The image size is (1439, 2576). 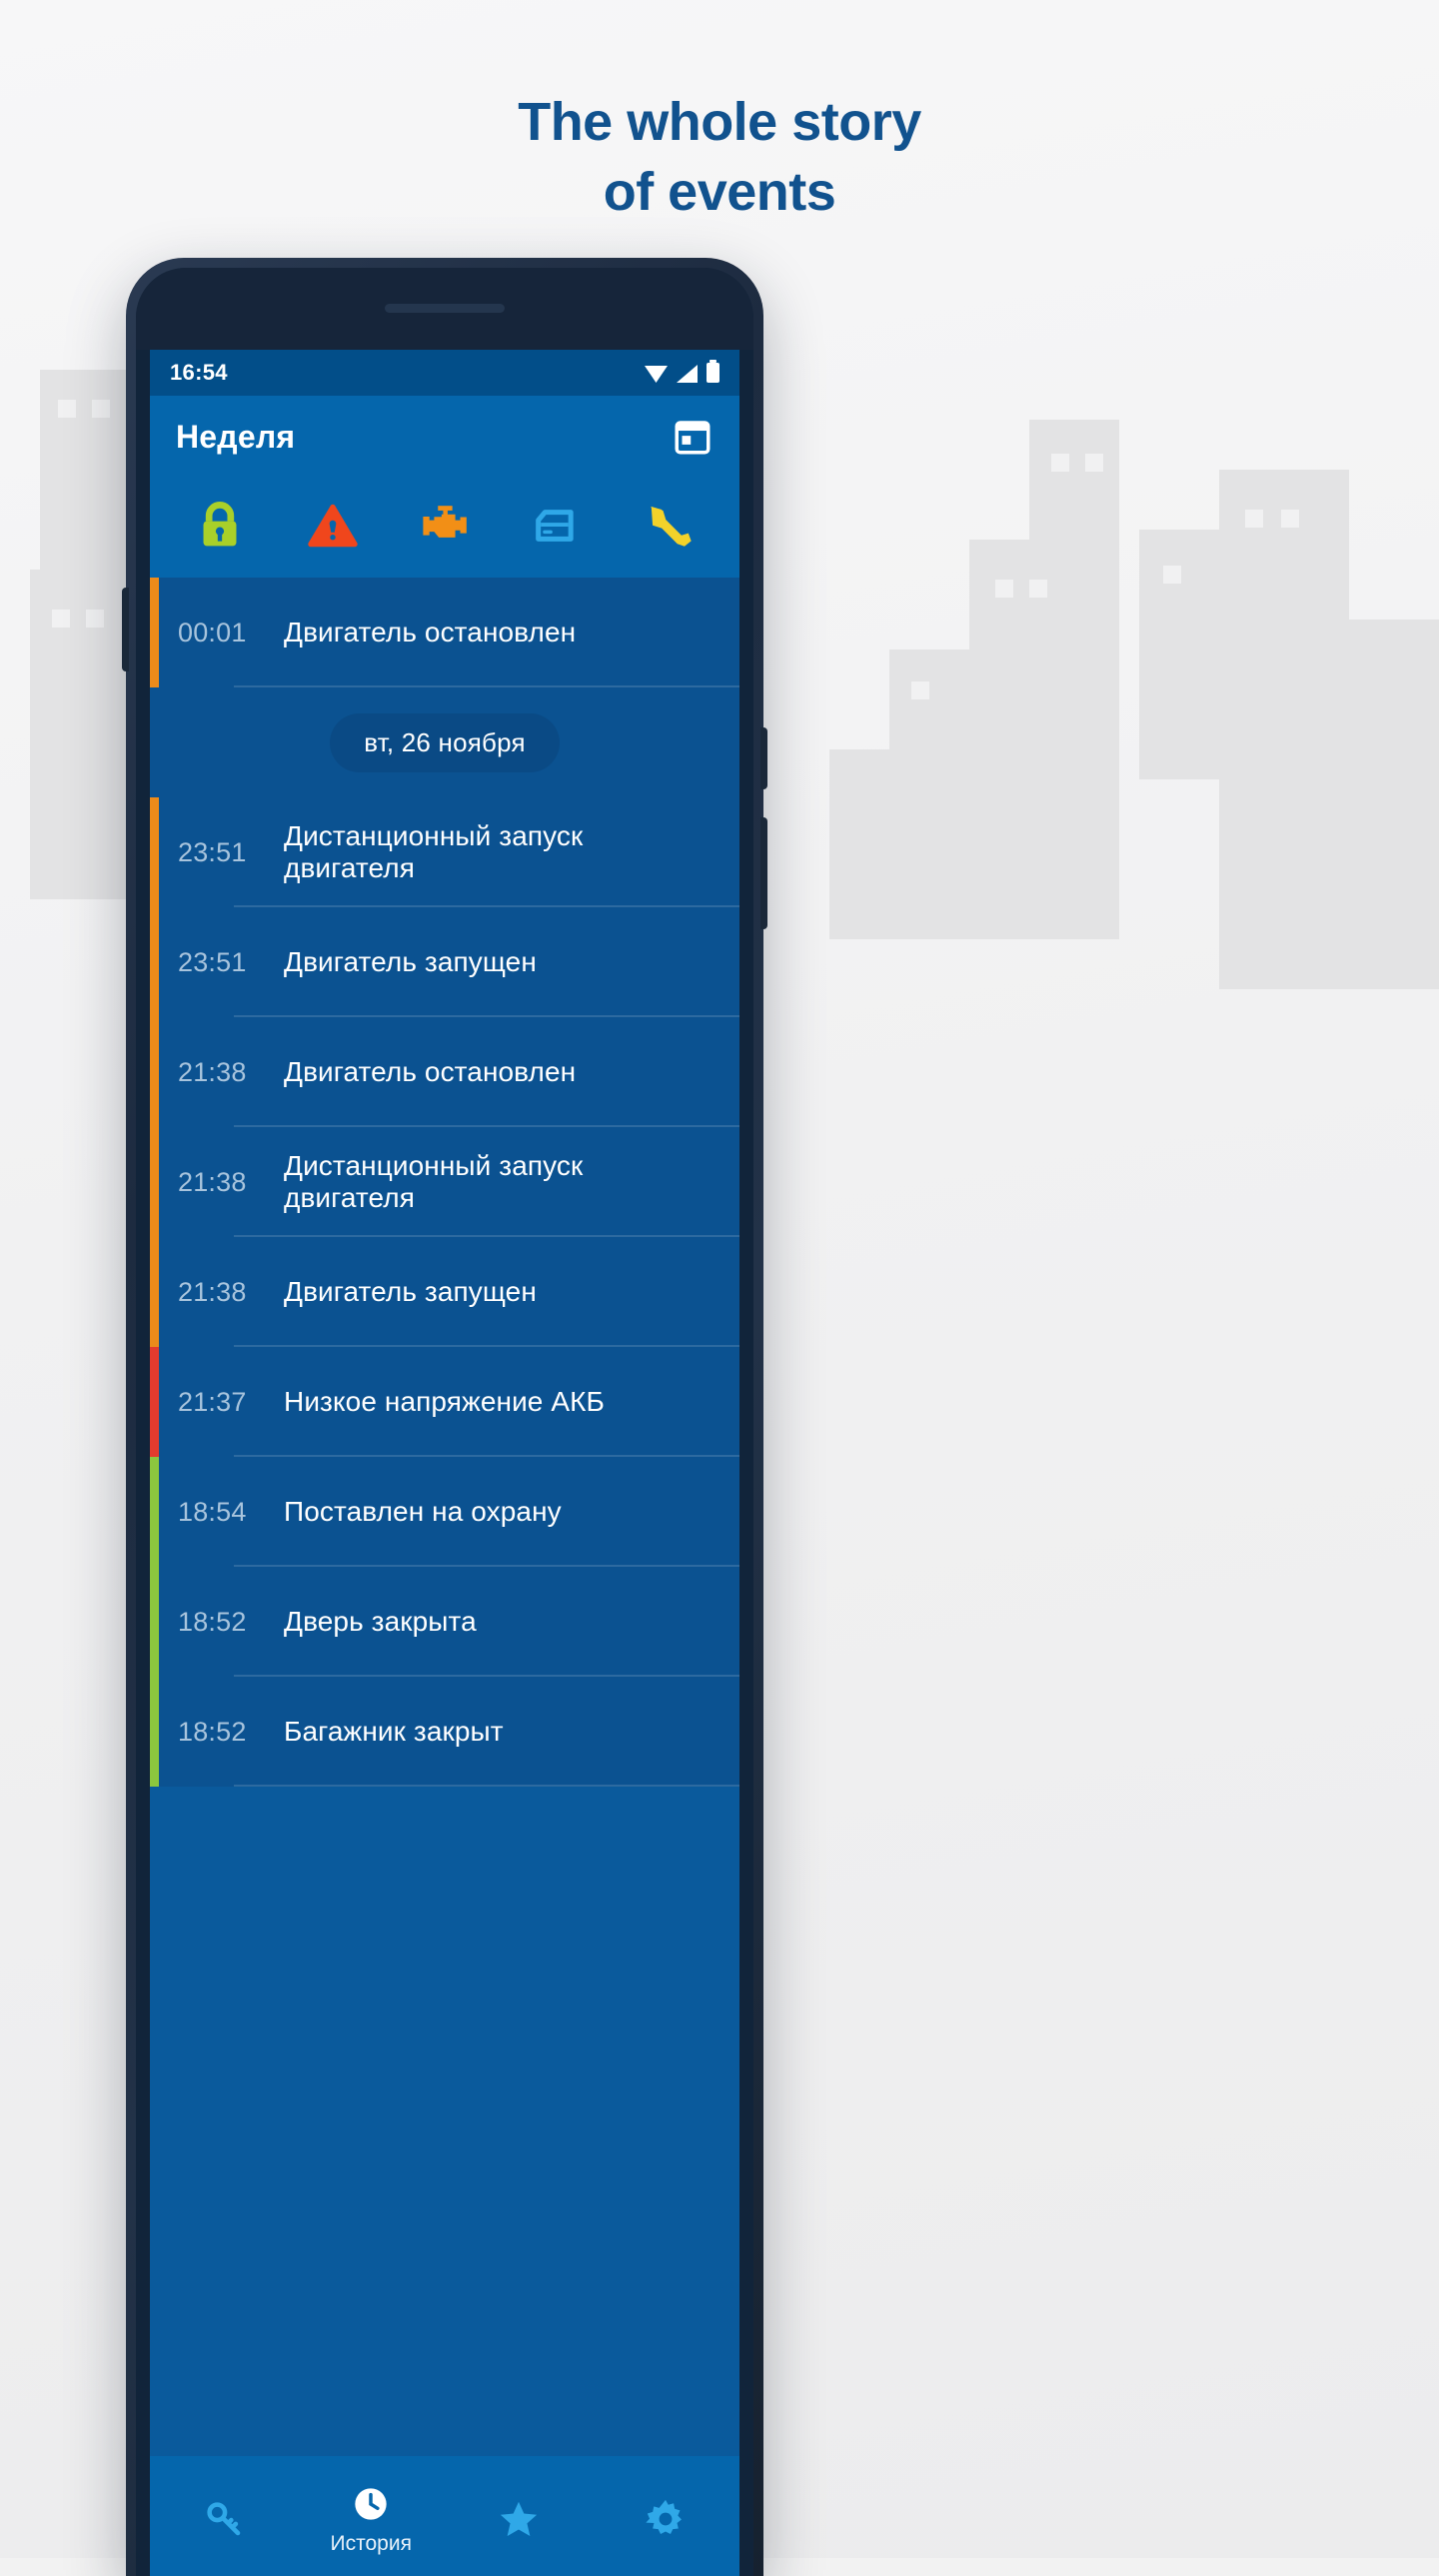 I want to click on phone-button-power, so click(x=763, y=873).